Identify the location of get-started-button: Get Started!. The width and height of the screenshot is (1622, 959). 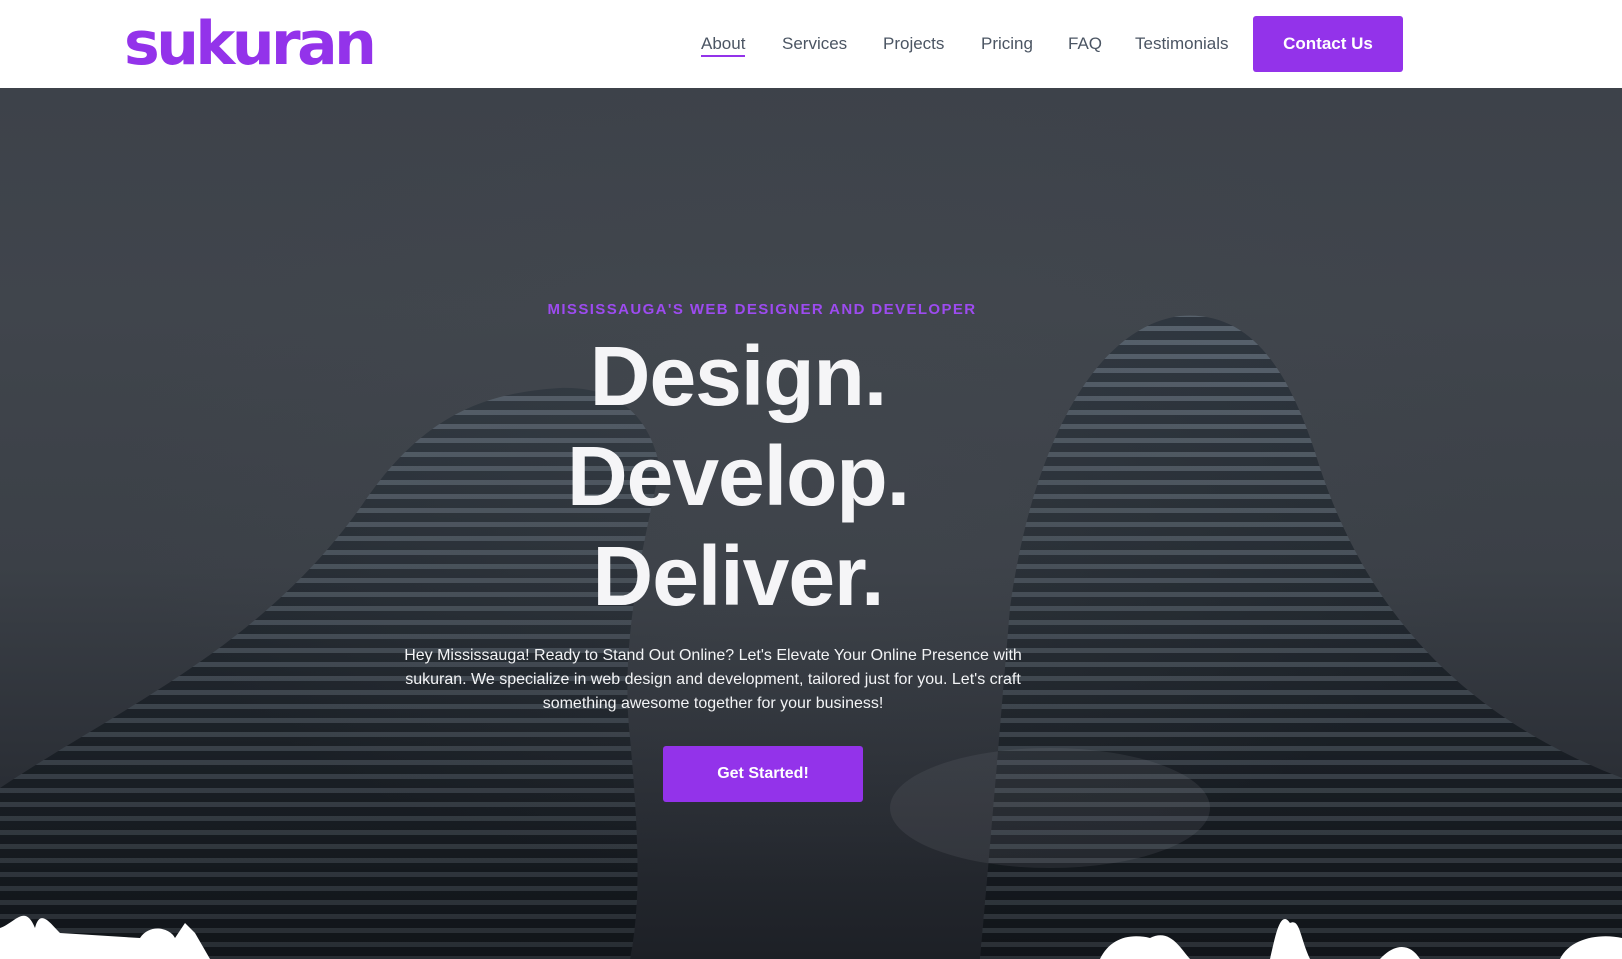
(763, 774).